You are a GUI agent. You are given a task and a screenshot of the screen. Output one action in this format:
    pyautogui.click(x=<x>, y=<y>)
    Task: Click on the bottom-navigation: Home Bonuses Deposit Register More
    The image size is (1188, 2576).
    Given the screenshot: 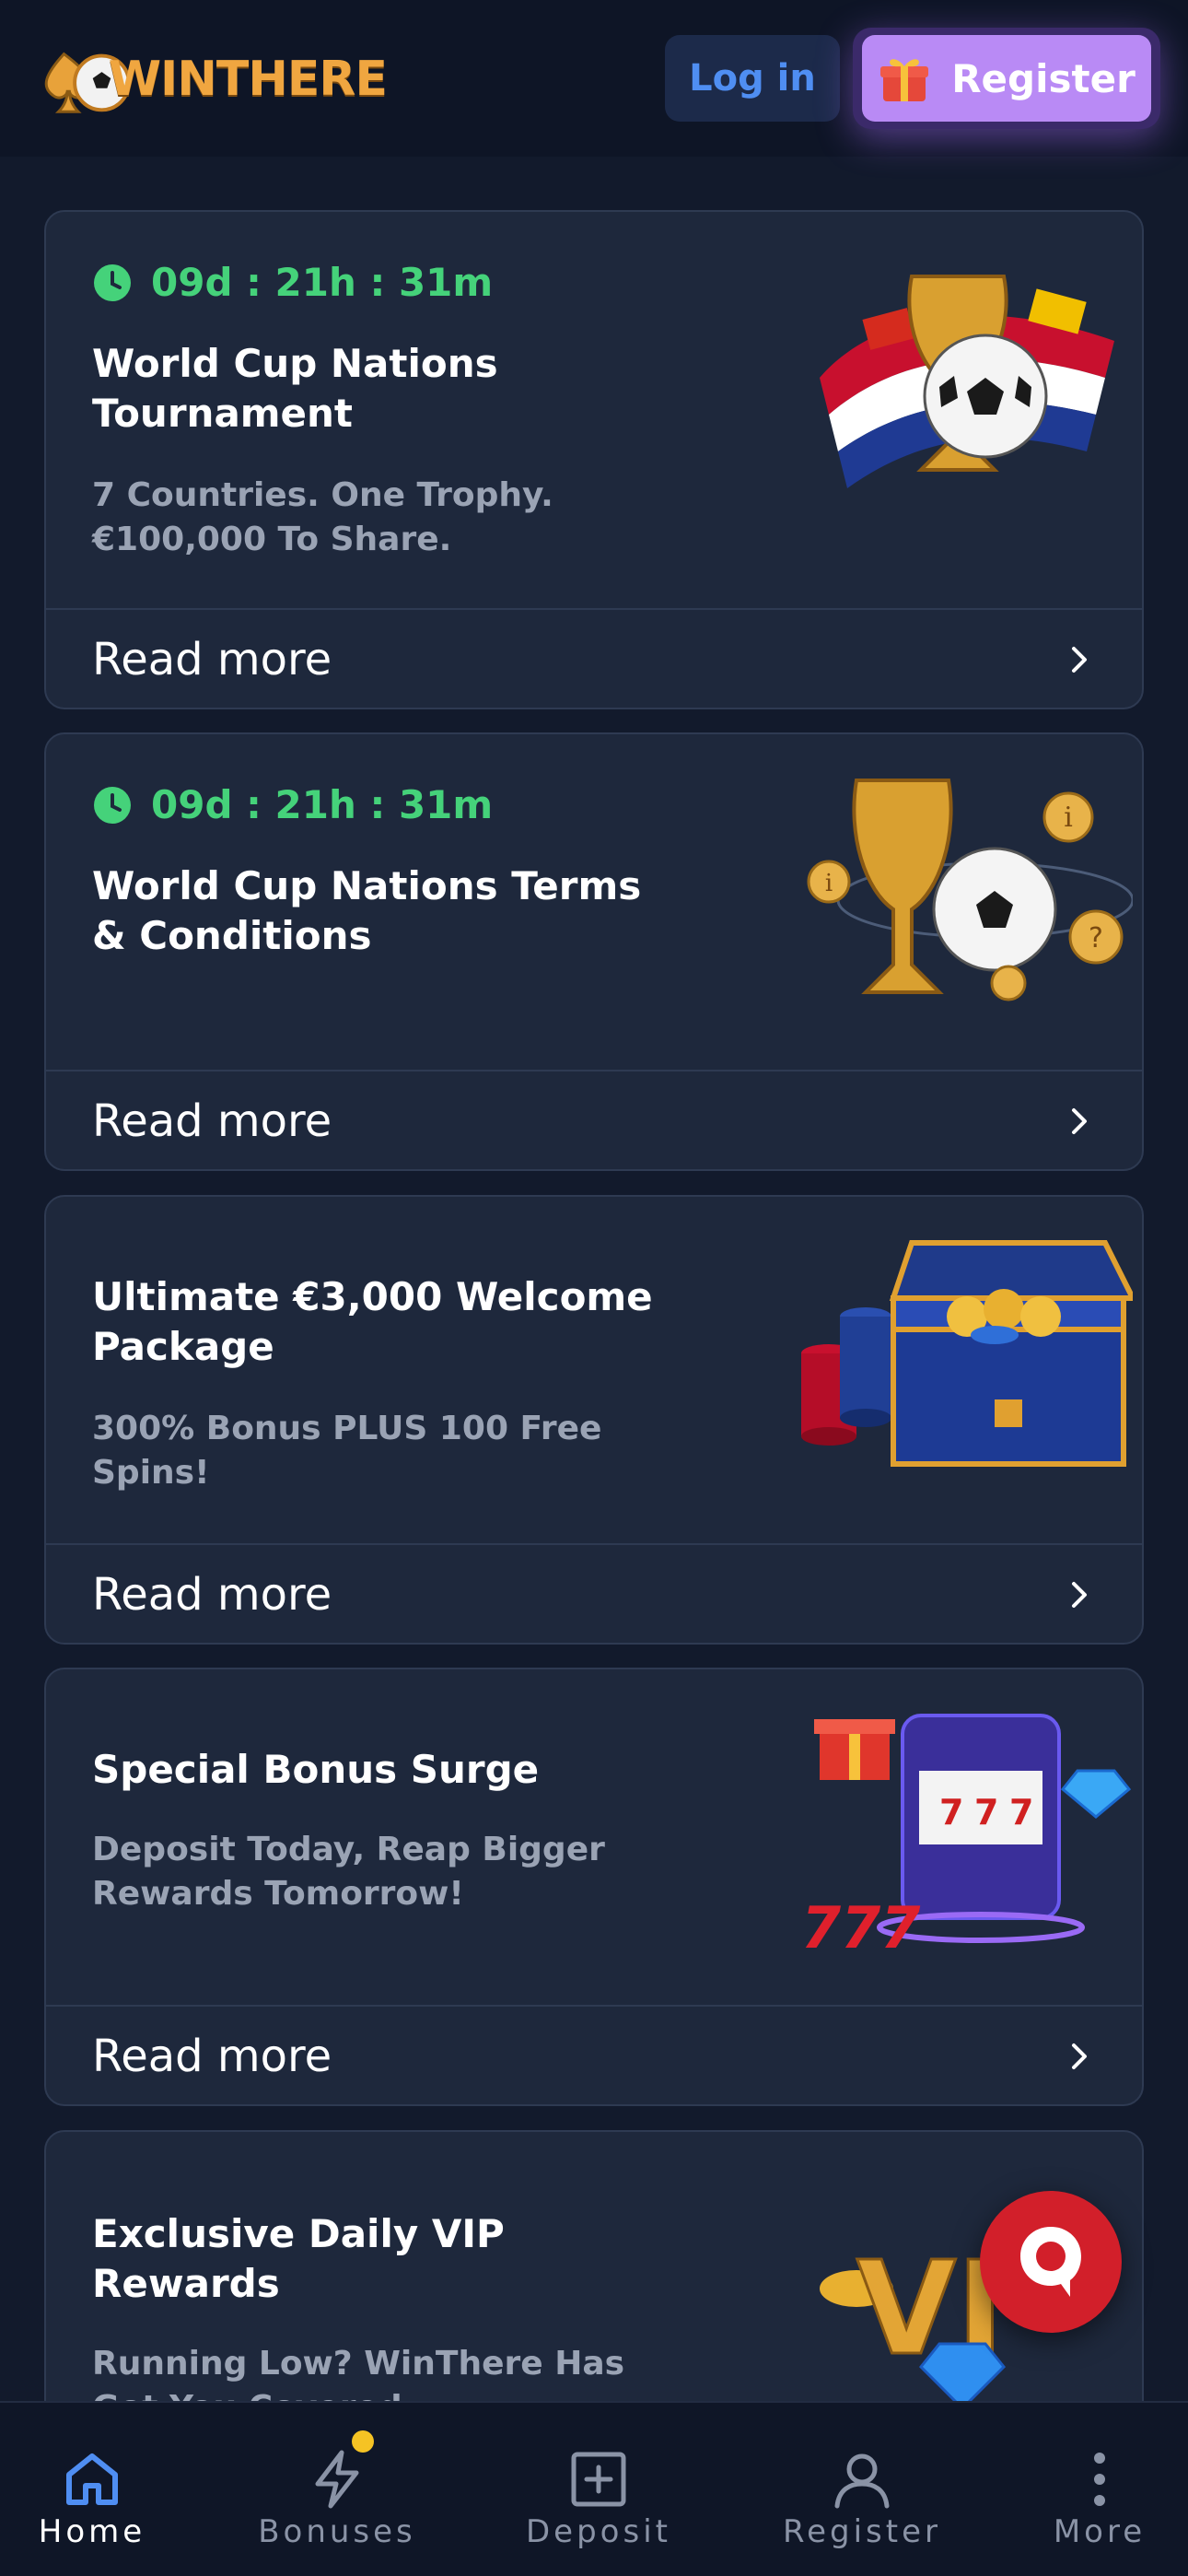 What is the action you would take?
    pyautogui.click(x=594, y=2488)
    